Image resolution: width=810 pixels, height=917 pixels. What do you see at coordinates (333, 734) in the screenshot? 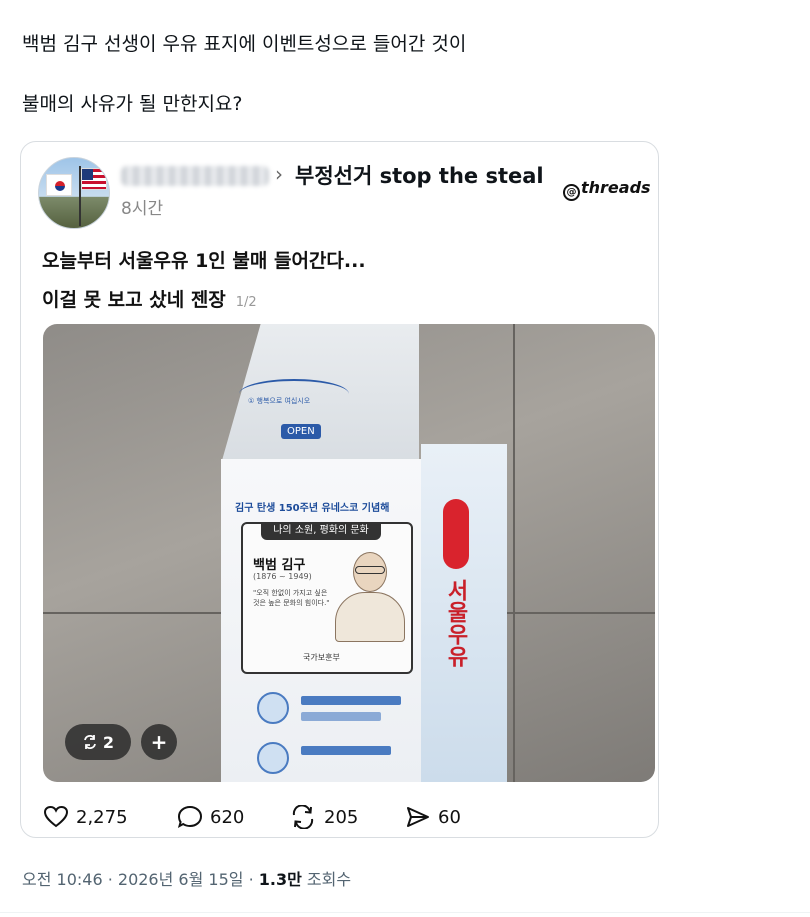
I see `carton-info-panel` at bounding box center [333, 734].